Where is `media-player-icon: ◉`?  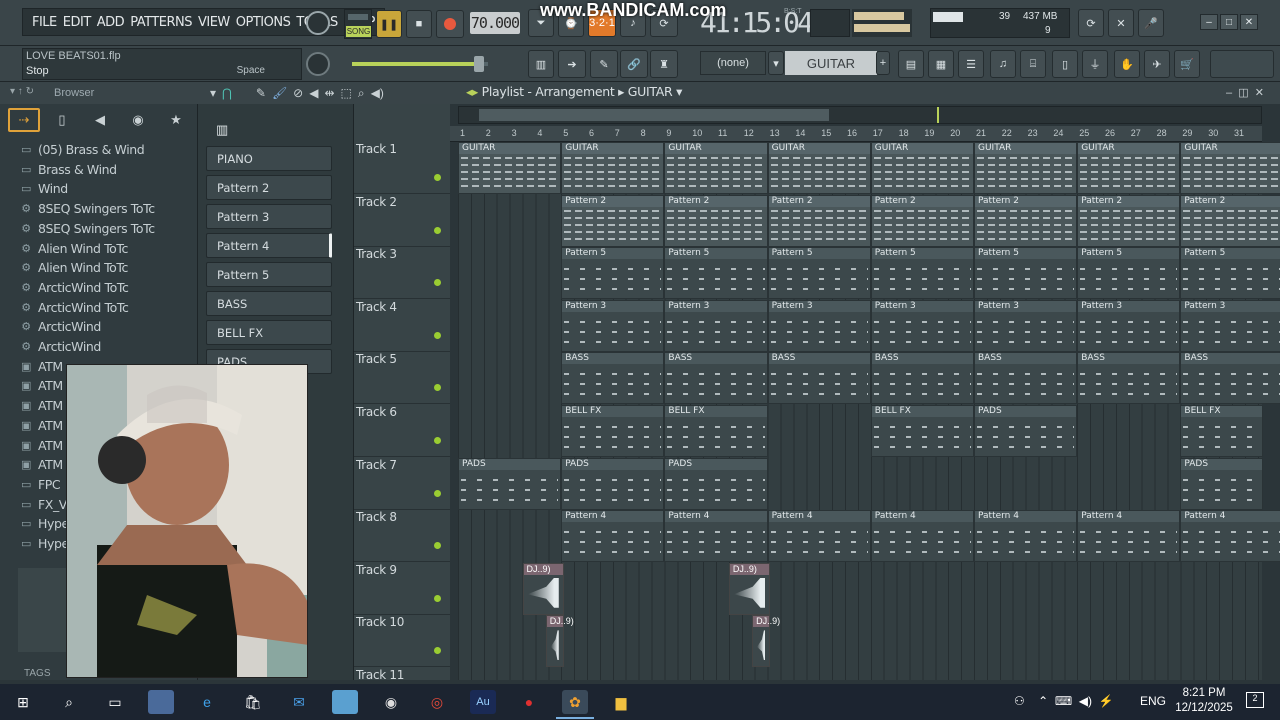 media-player-icon: ◉ is located at coordinates (391, 702).